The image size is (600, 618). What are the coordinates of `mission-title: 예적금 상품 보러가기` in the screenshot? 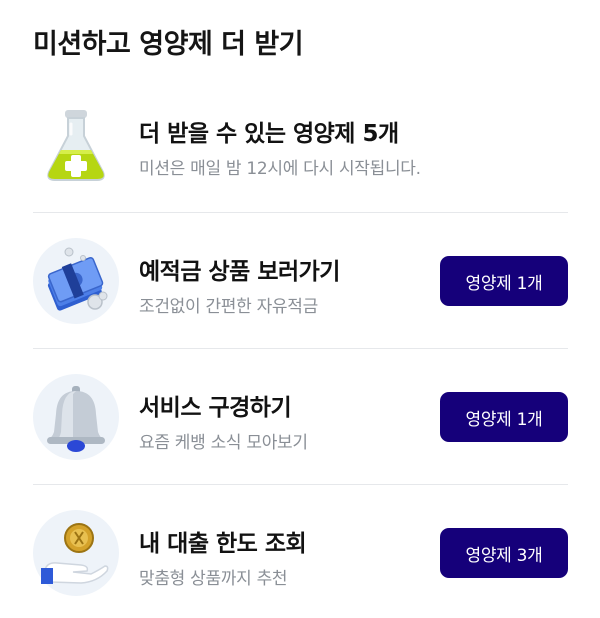 It's located at (239, 272).